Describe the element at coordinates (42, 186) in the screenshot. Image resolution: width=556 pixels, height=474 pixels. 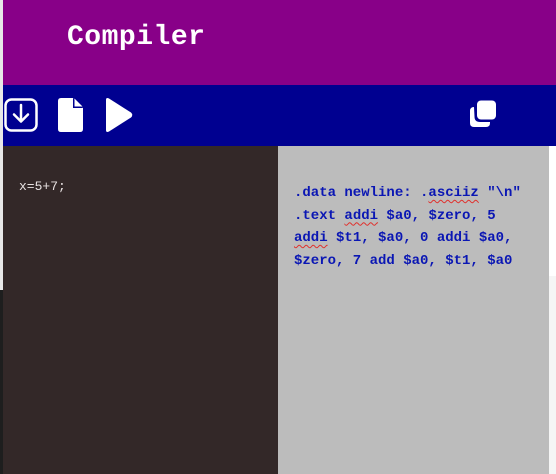
I see `source-code: x=5+7;` at that location.